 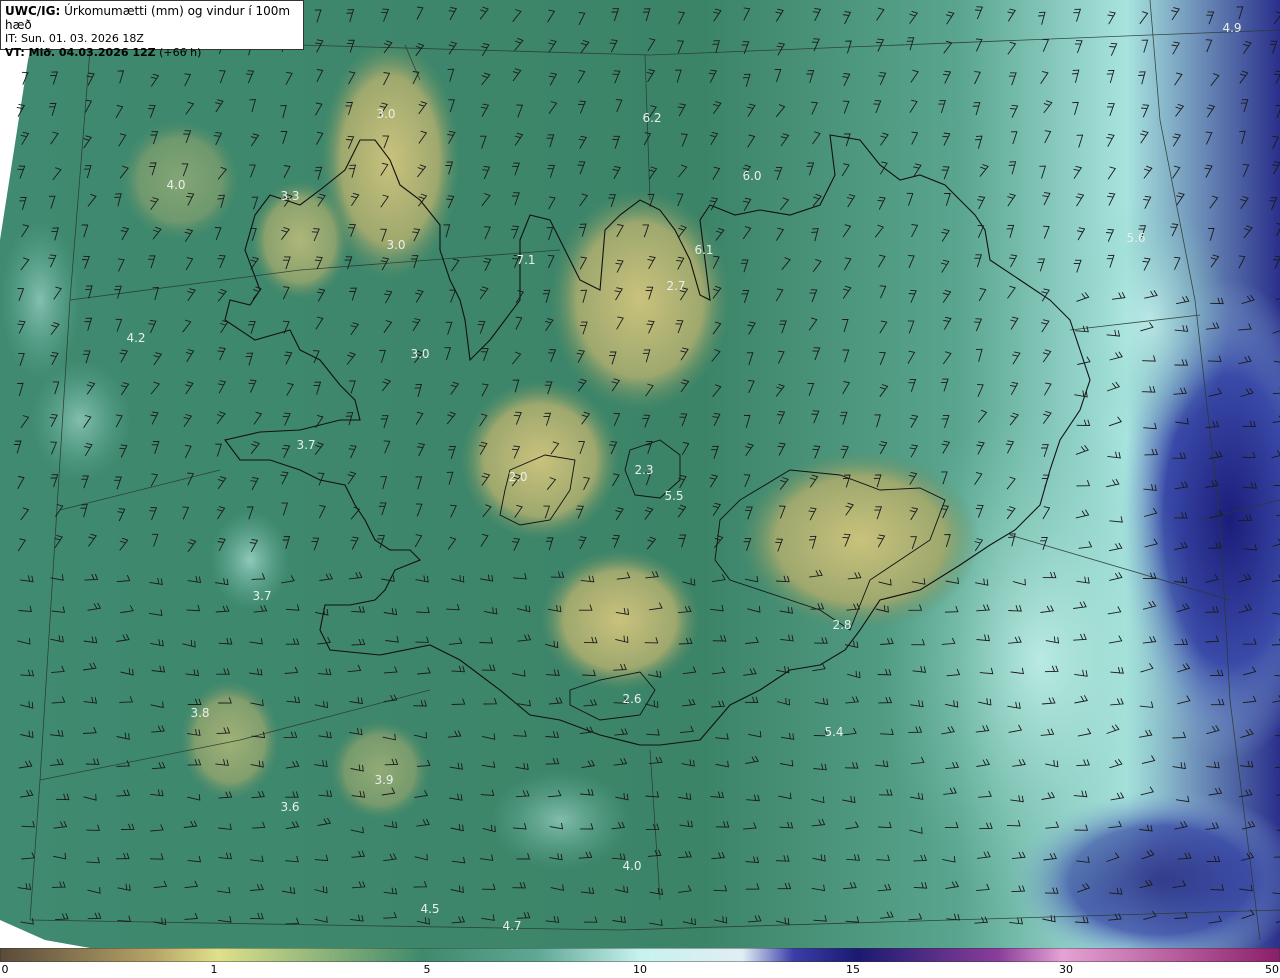 I want to click on precip-value-label: 2.3, so click(x=644, y=470).